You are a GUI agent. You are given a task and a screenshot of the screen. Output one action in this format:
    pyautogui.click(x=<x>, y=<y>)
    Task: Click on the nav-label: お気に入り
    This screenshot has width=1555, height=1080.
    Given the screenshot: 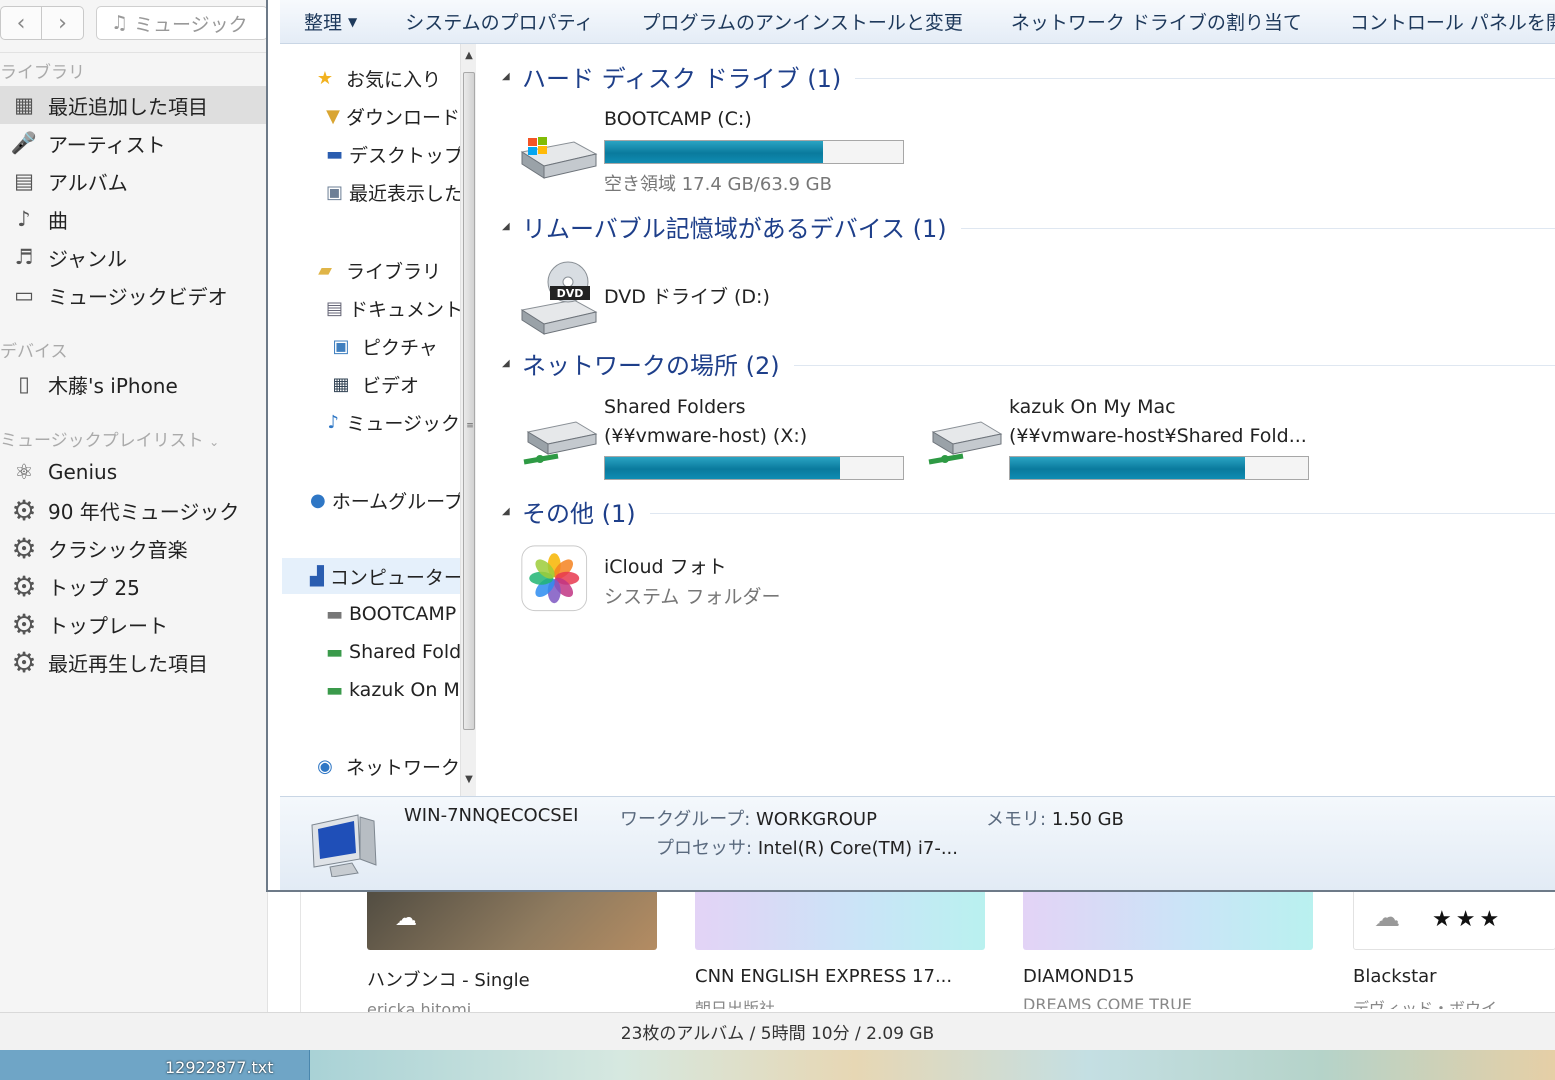 What is the action you would take?
    pyautogui.click(x=394, y=79)
    